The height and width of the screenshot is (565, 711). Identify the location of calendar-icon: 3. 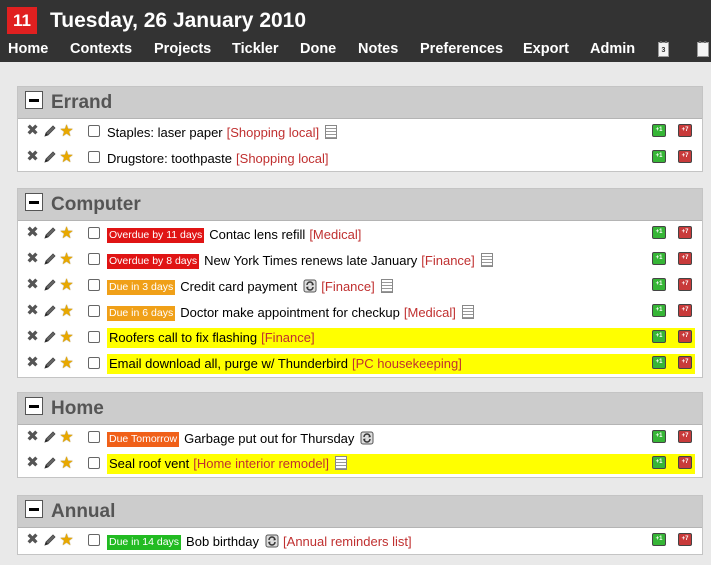
(663, 49).